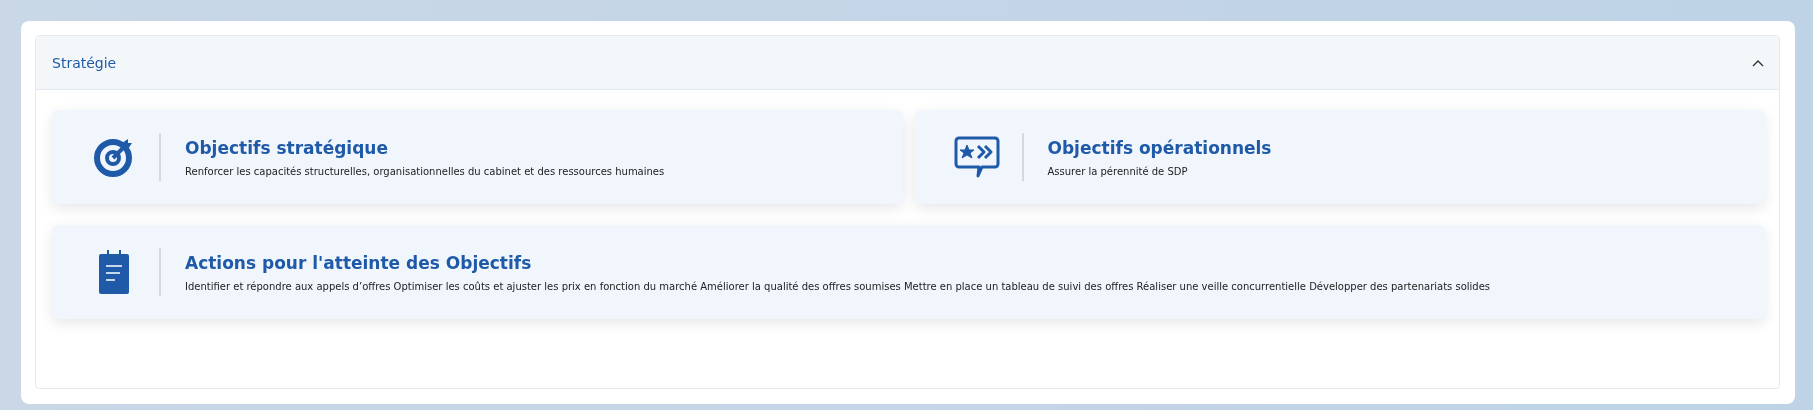  Describe the element at coordinates (84, 62) in the screenshot. I see `section-title: Stratégie` at that location.